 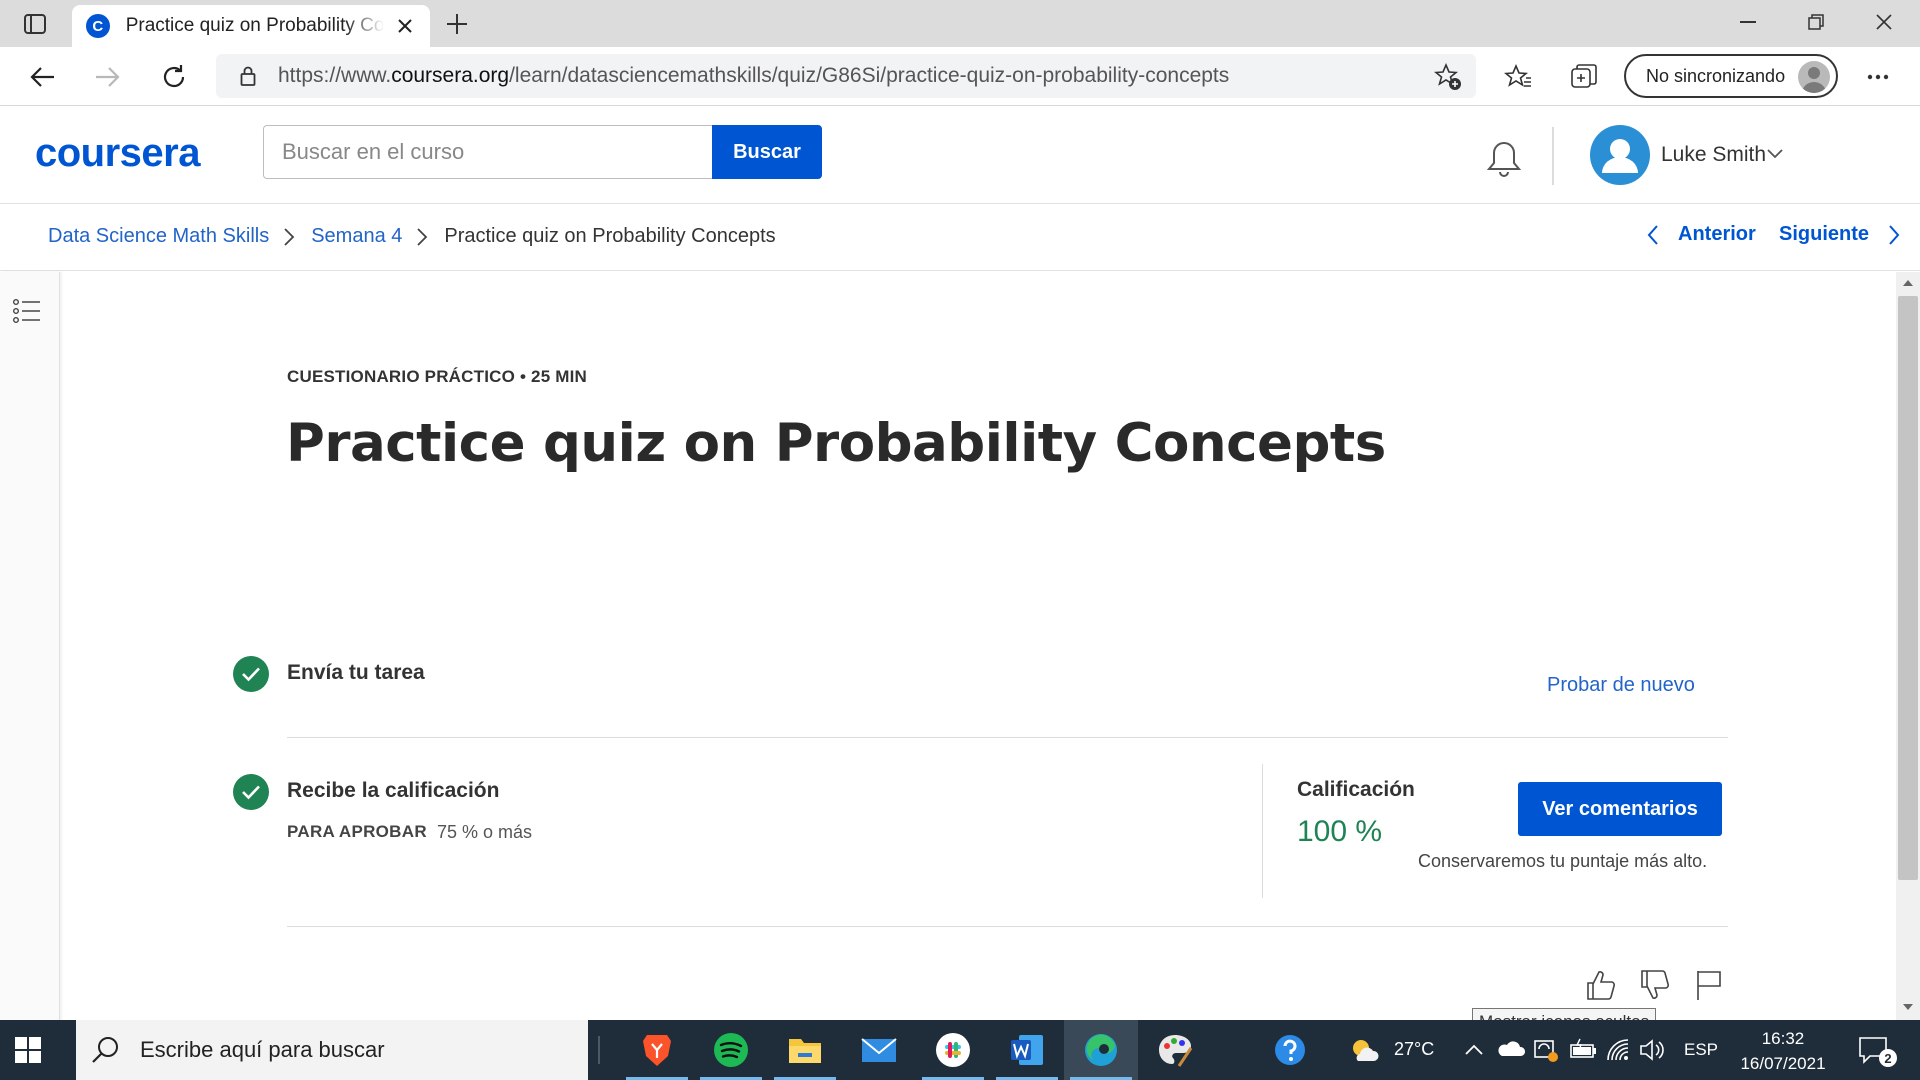 I want to click on spotify-icon, so click(x=731, y=1050).